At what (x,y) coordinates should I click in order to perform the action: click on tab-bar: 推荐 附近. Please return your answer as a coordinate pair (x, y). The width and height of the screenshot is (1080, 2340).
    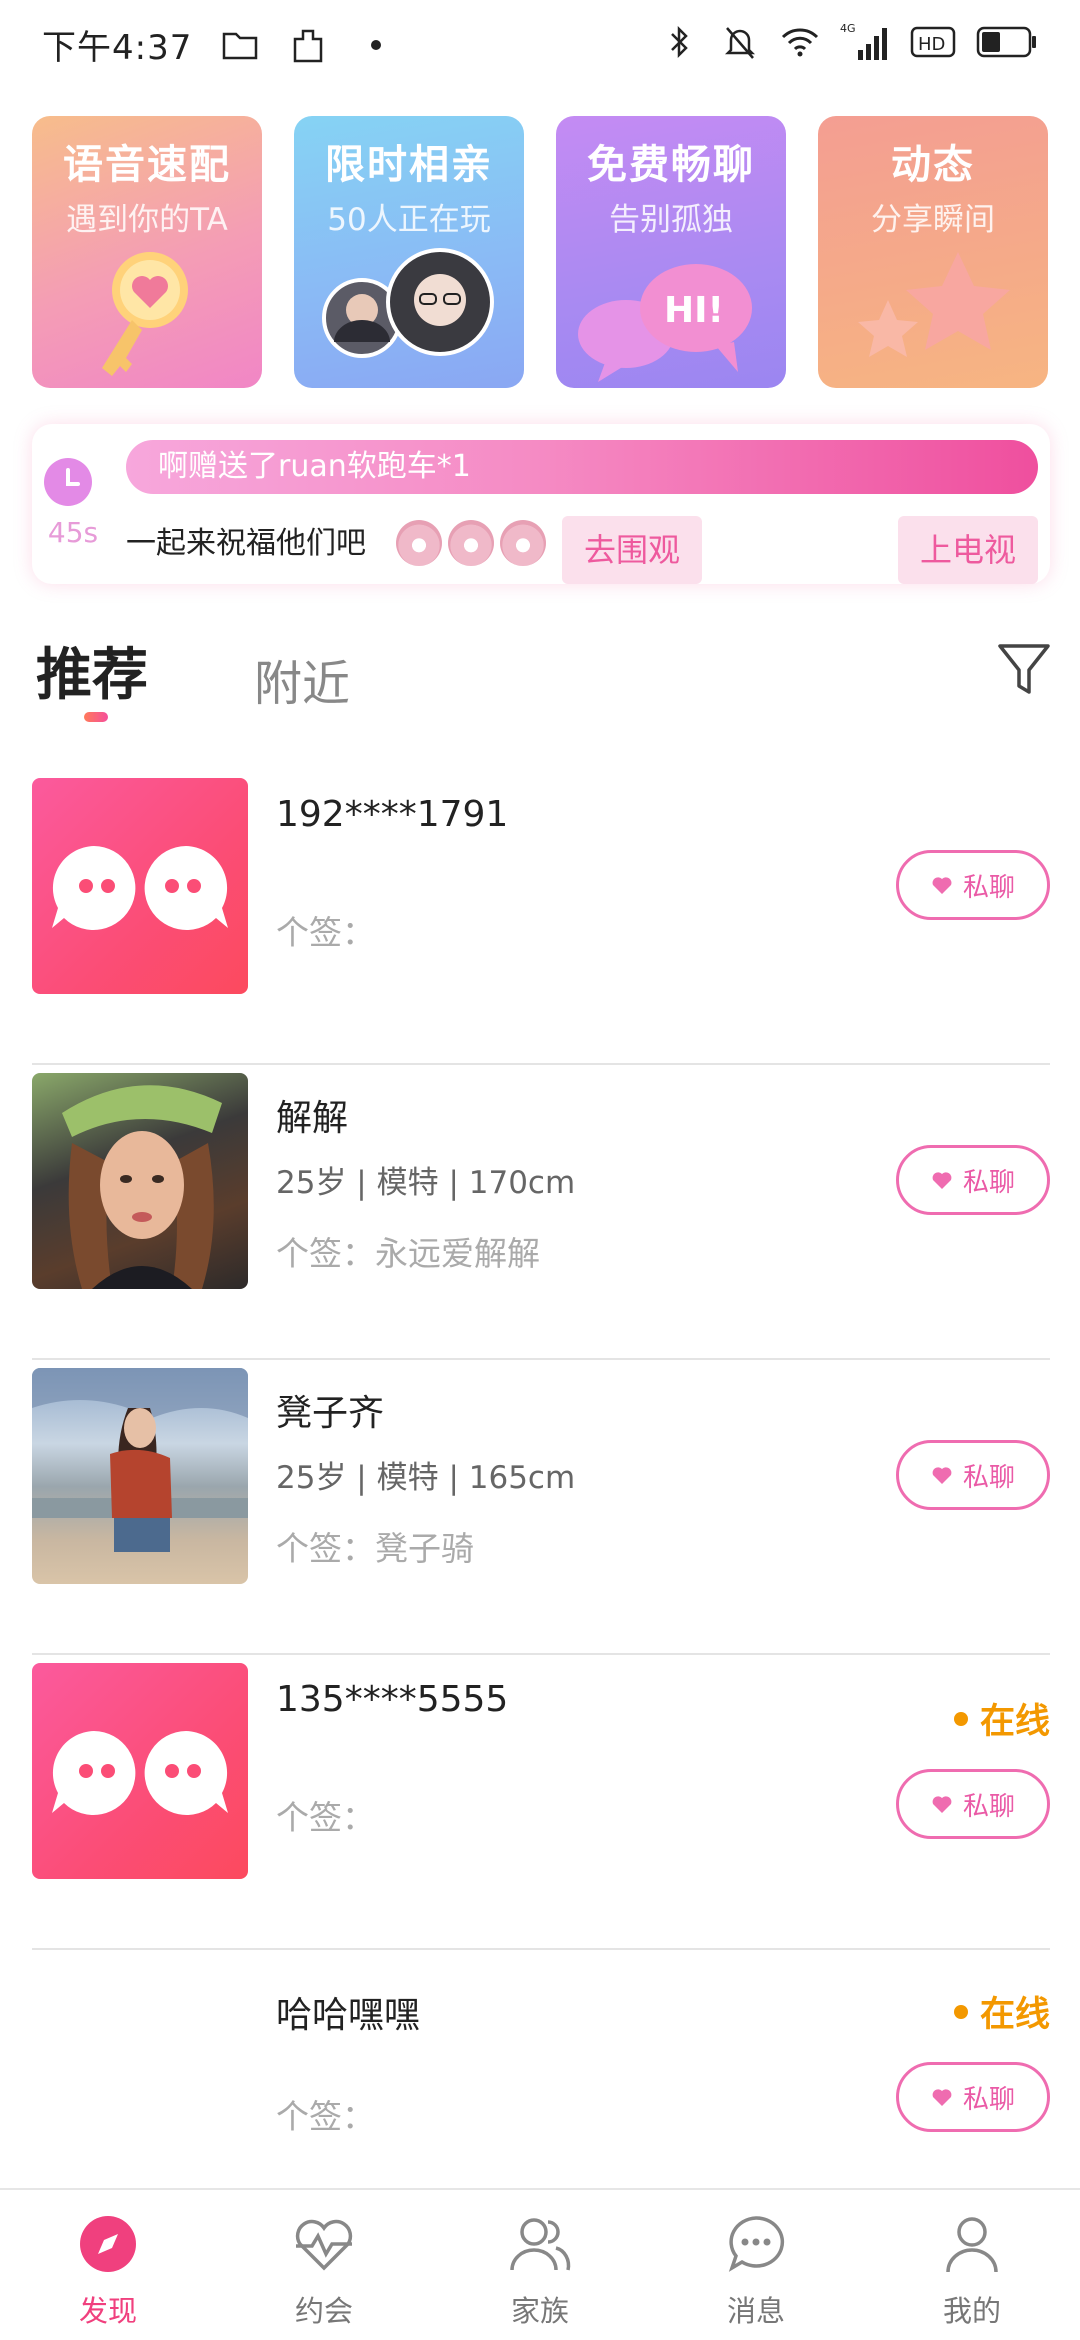
    Looking at the image, I should click on (542, 675).